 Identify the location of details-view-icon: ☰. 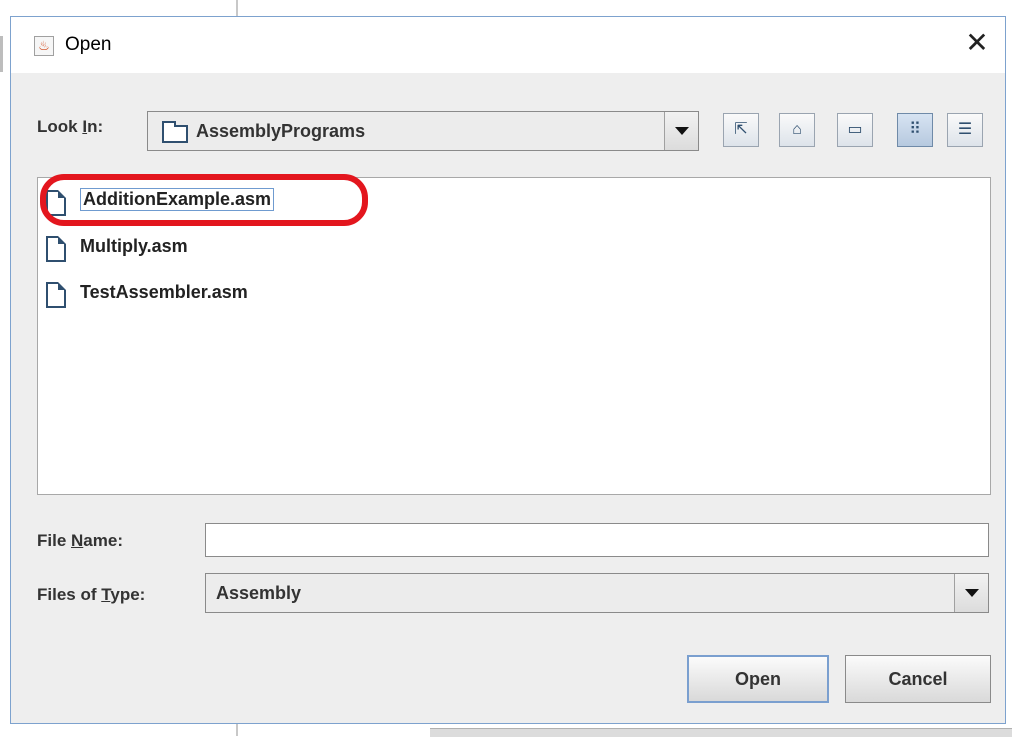
(965, 129).